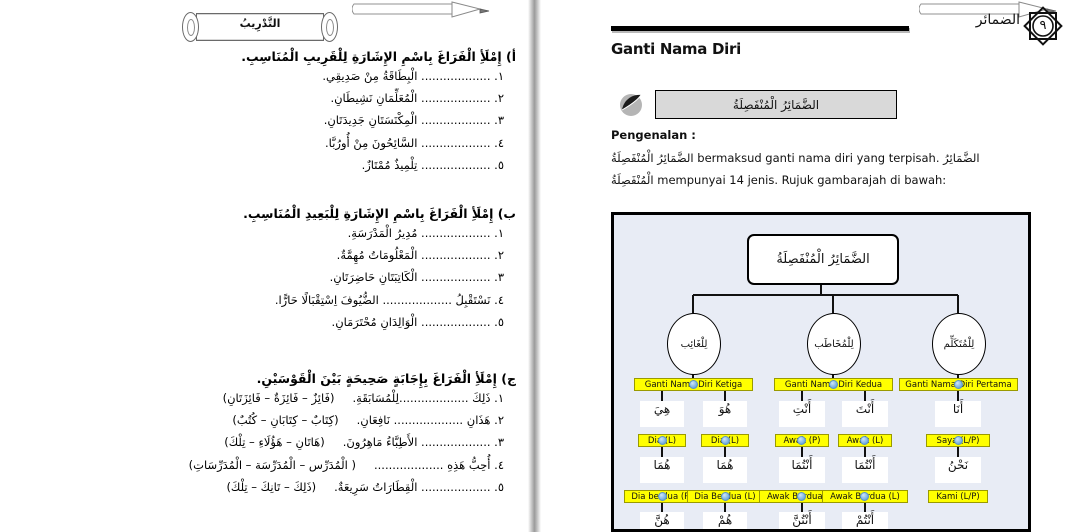 The image size is (1076, 532). Describe the element at coordinates (725, 470) in the screenshot. I see `pronoun-arabic-huma-l: هُمَا` at that location.